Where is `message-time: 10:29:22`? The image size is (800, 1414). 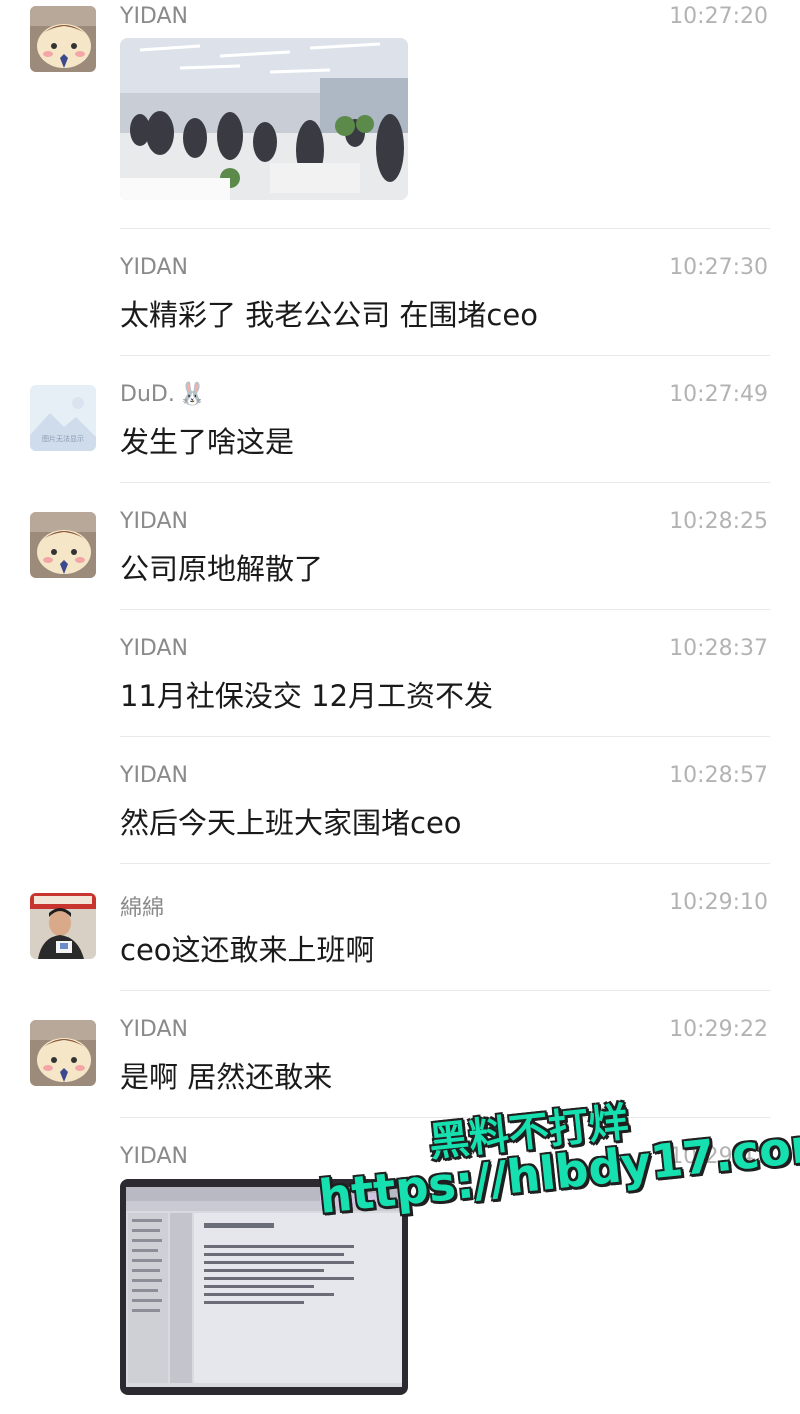 message-time: 10:29:22 is located at coordinates (718, 1029).